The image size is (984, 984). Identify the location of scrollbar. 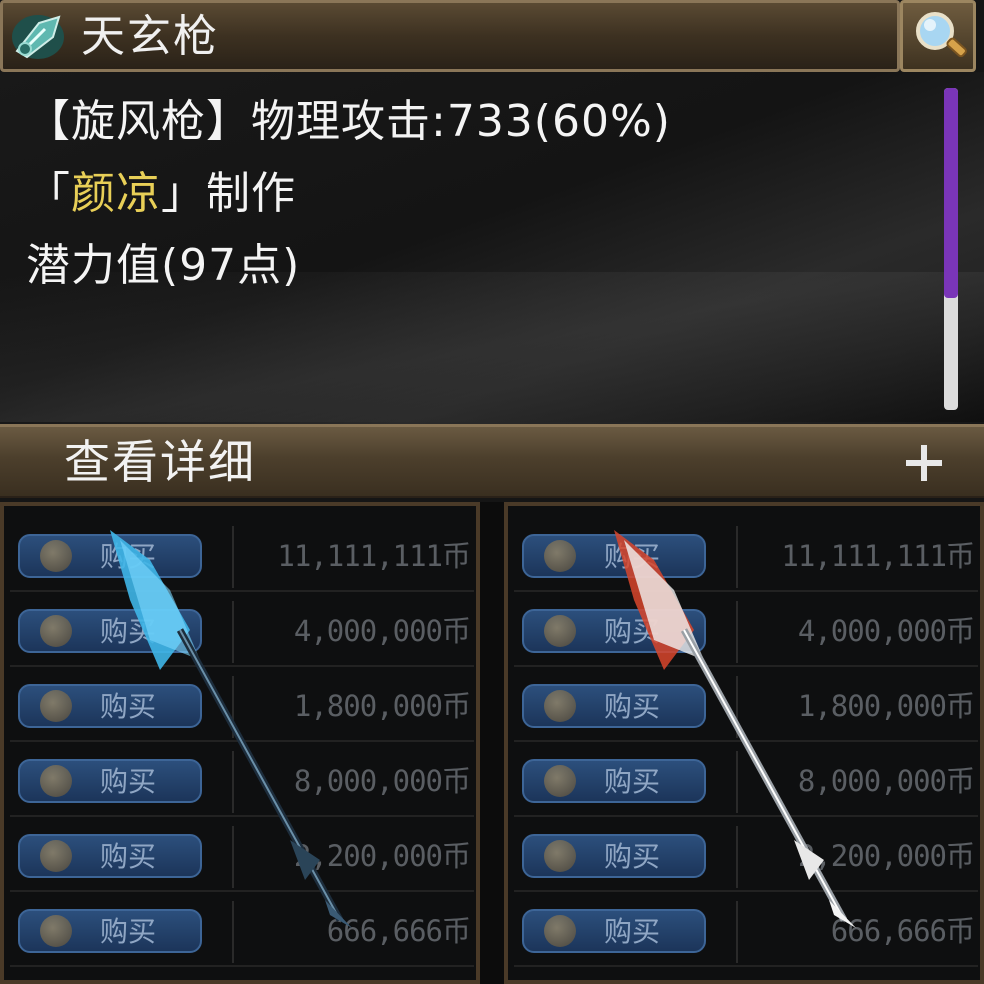
(951, 249).